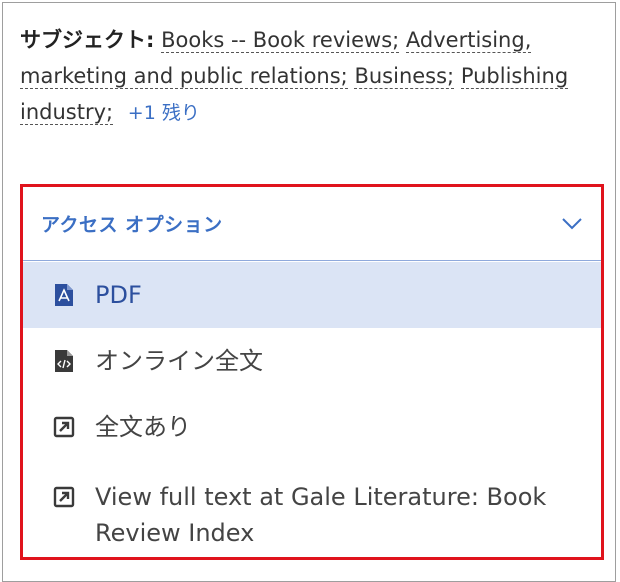  I want to click on access-option-fulltext-available: 全文あり, so click(312, 427).